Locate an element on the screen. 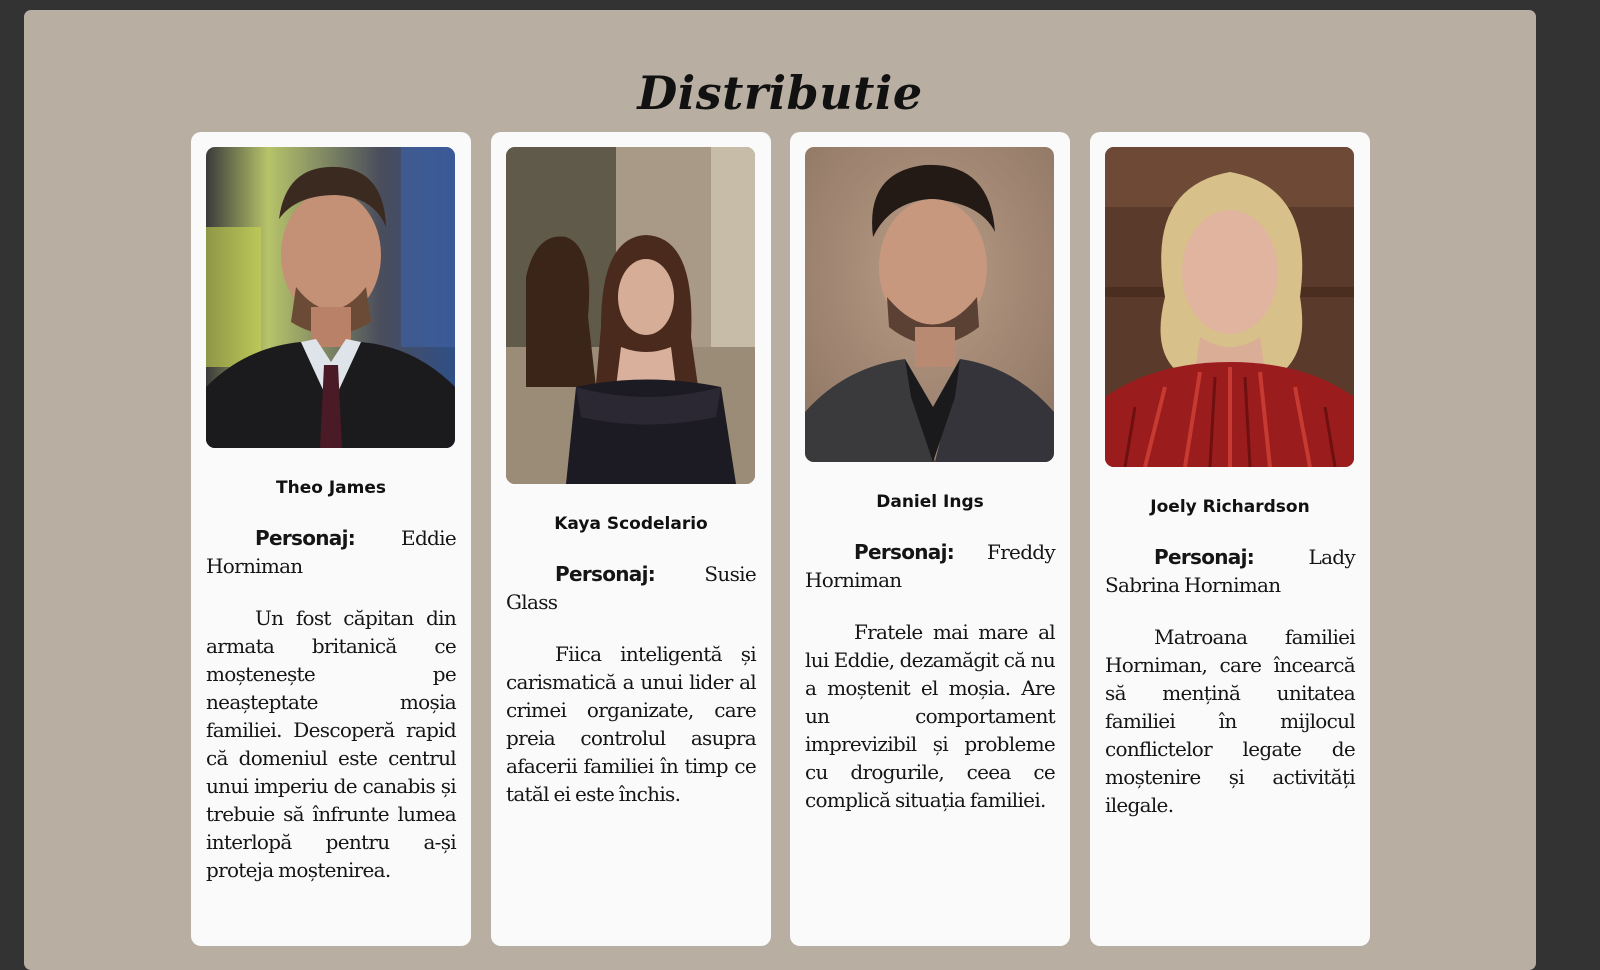 This screenshot has width=1600, height=970. portrait-woman-dark-dress-icon is located at coordinates (630, 315).